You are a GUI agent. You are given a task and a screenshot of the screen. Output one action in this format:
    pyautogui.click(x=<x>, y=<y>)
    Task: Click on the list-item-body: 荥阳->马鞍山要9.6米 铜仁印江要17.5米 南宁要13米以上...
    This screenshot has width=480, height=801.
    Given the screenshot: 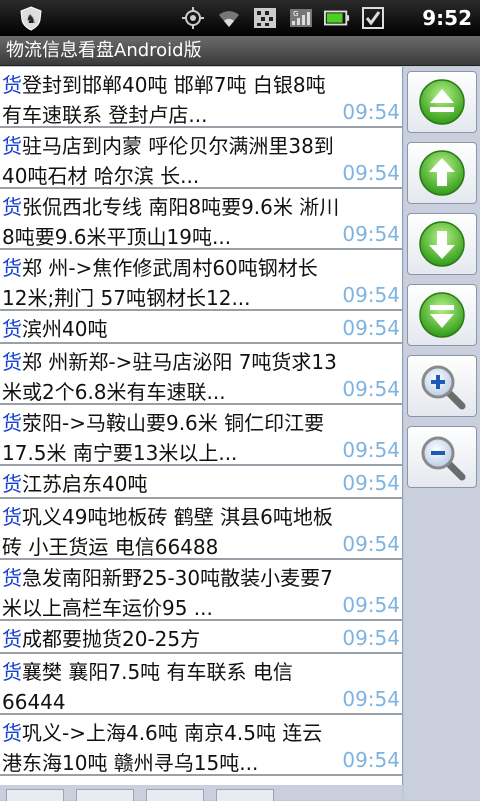 What is the action you would take?
    pyautogui.click(x=163, y=438)
    